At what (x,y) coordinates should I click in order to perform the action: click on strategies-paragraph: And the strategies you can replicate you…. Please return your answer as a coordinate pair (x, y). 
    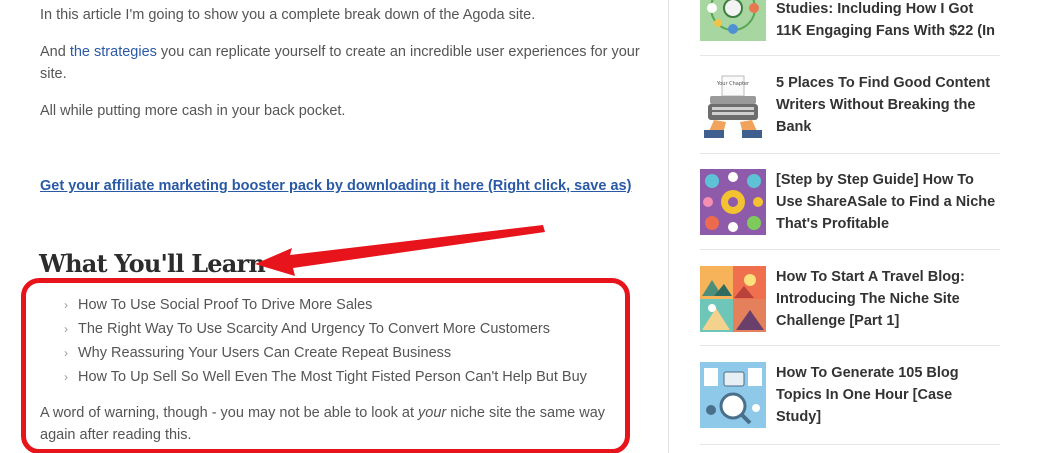
    Looking at the image, I should click on (340, 63).